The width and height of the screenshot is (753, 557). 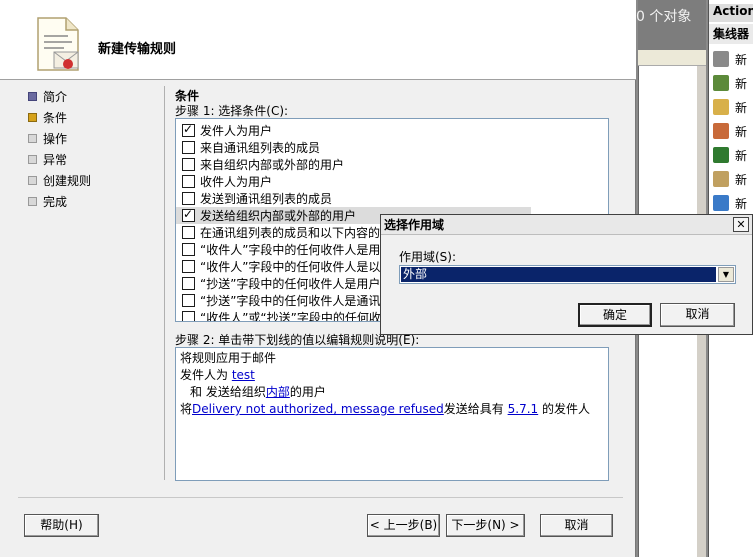 I want to click on step-label: 异常, so click(x=55, y=160).